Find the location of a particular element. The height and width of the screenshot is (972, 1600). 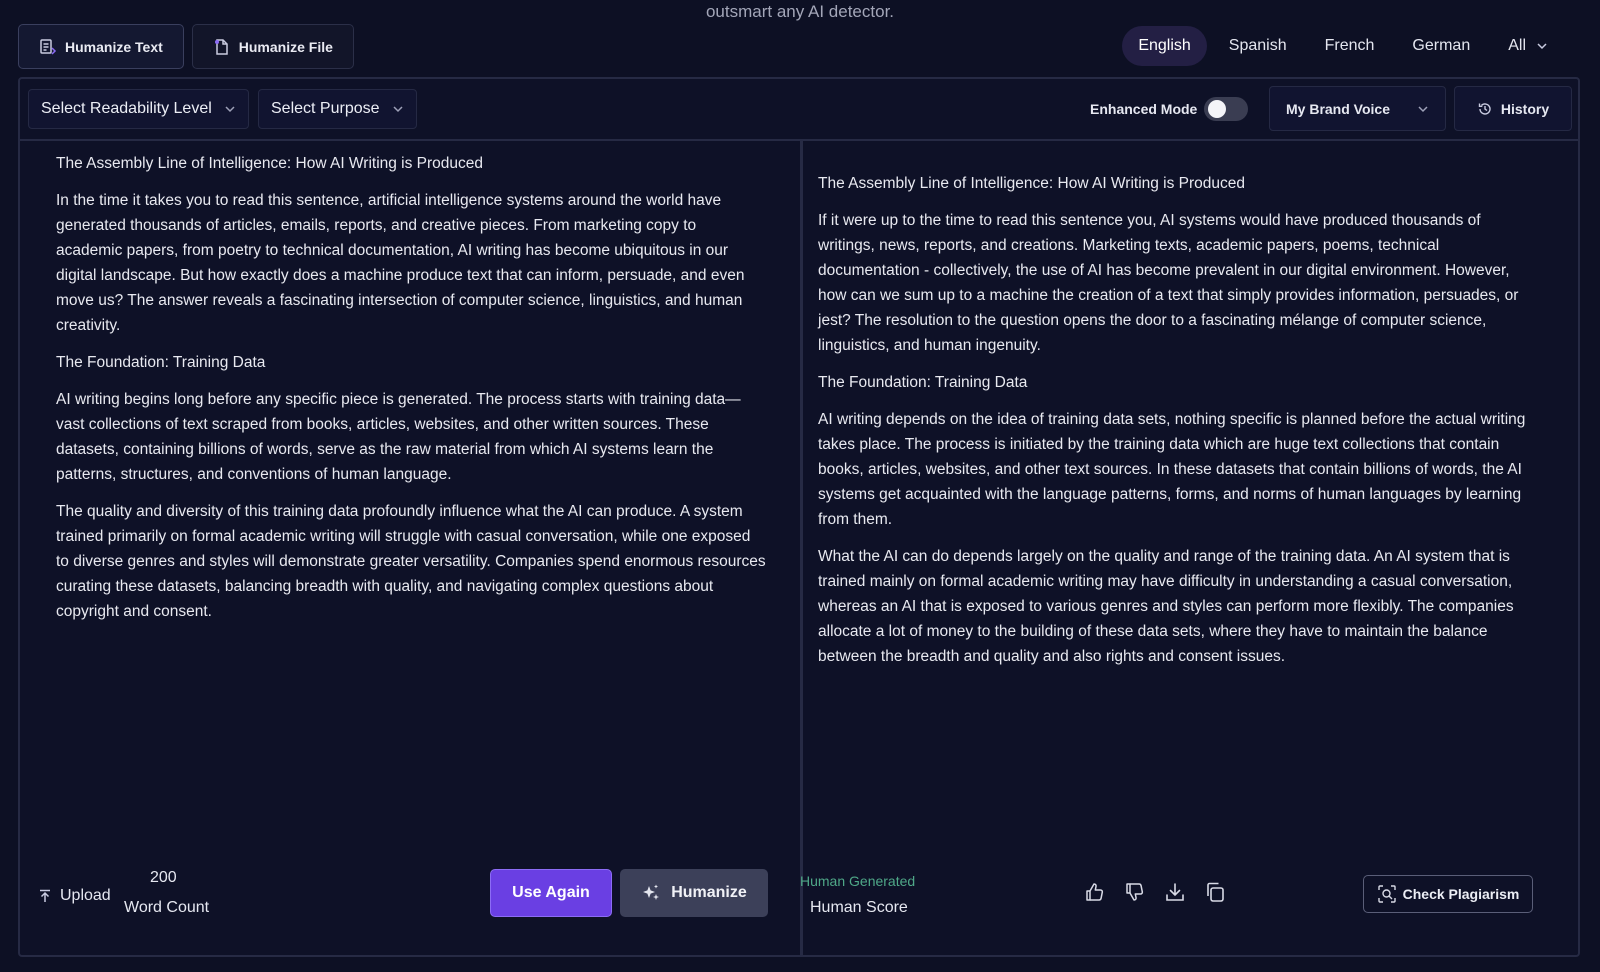

tagline: outsmart any AI detector. is located at coordinates (800, 11).